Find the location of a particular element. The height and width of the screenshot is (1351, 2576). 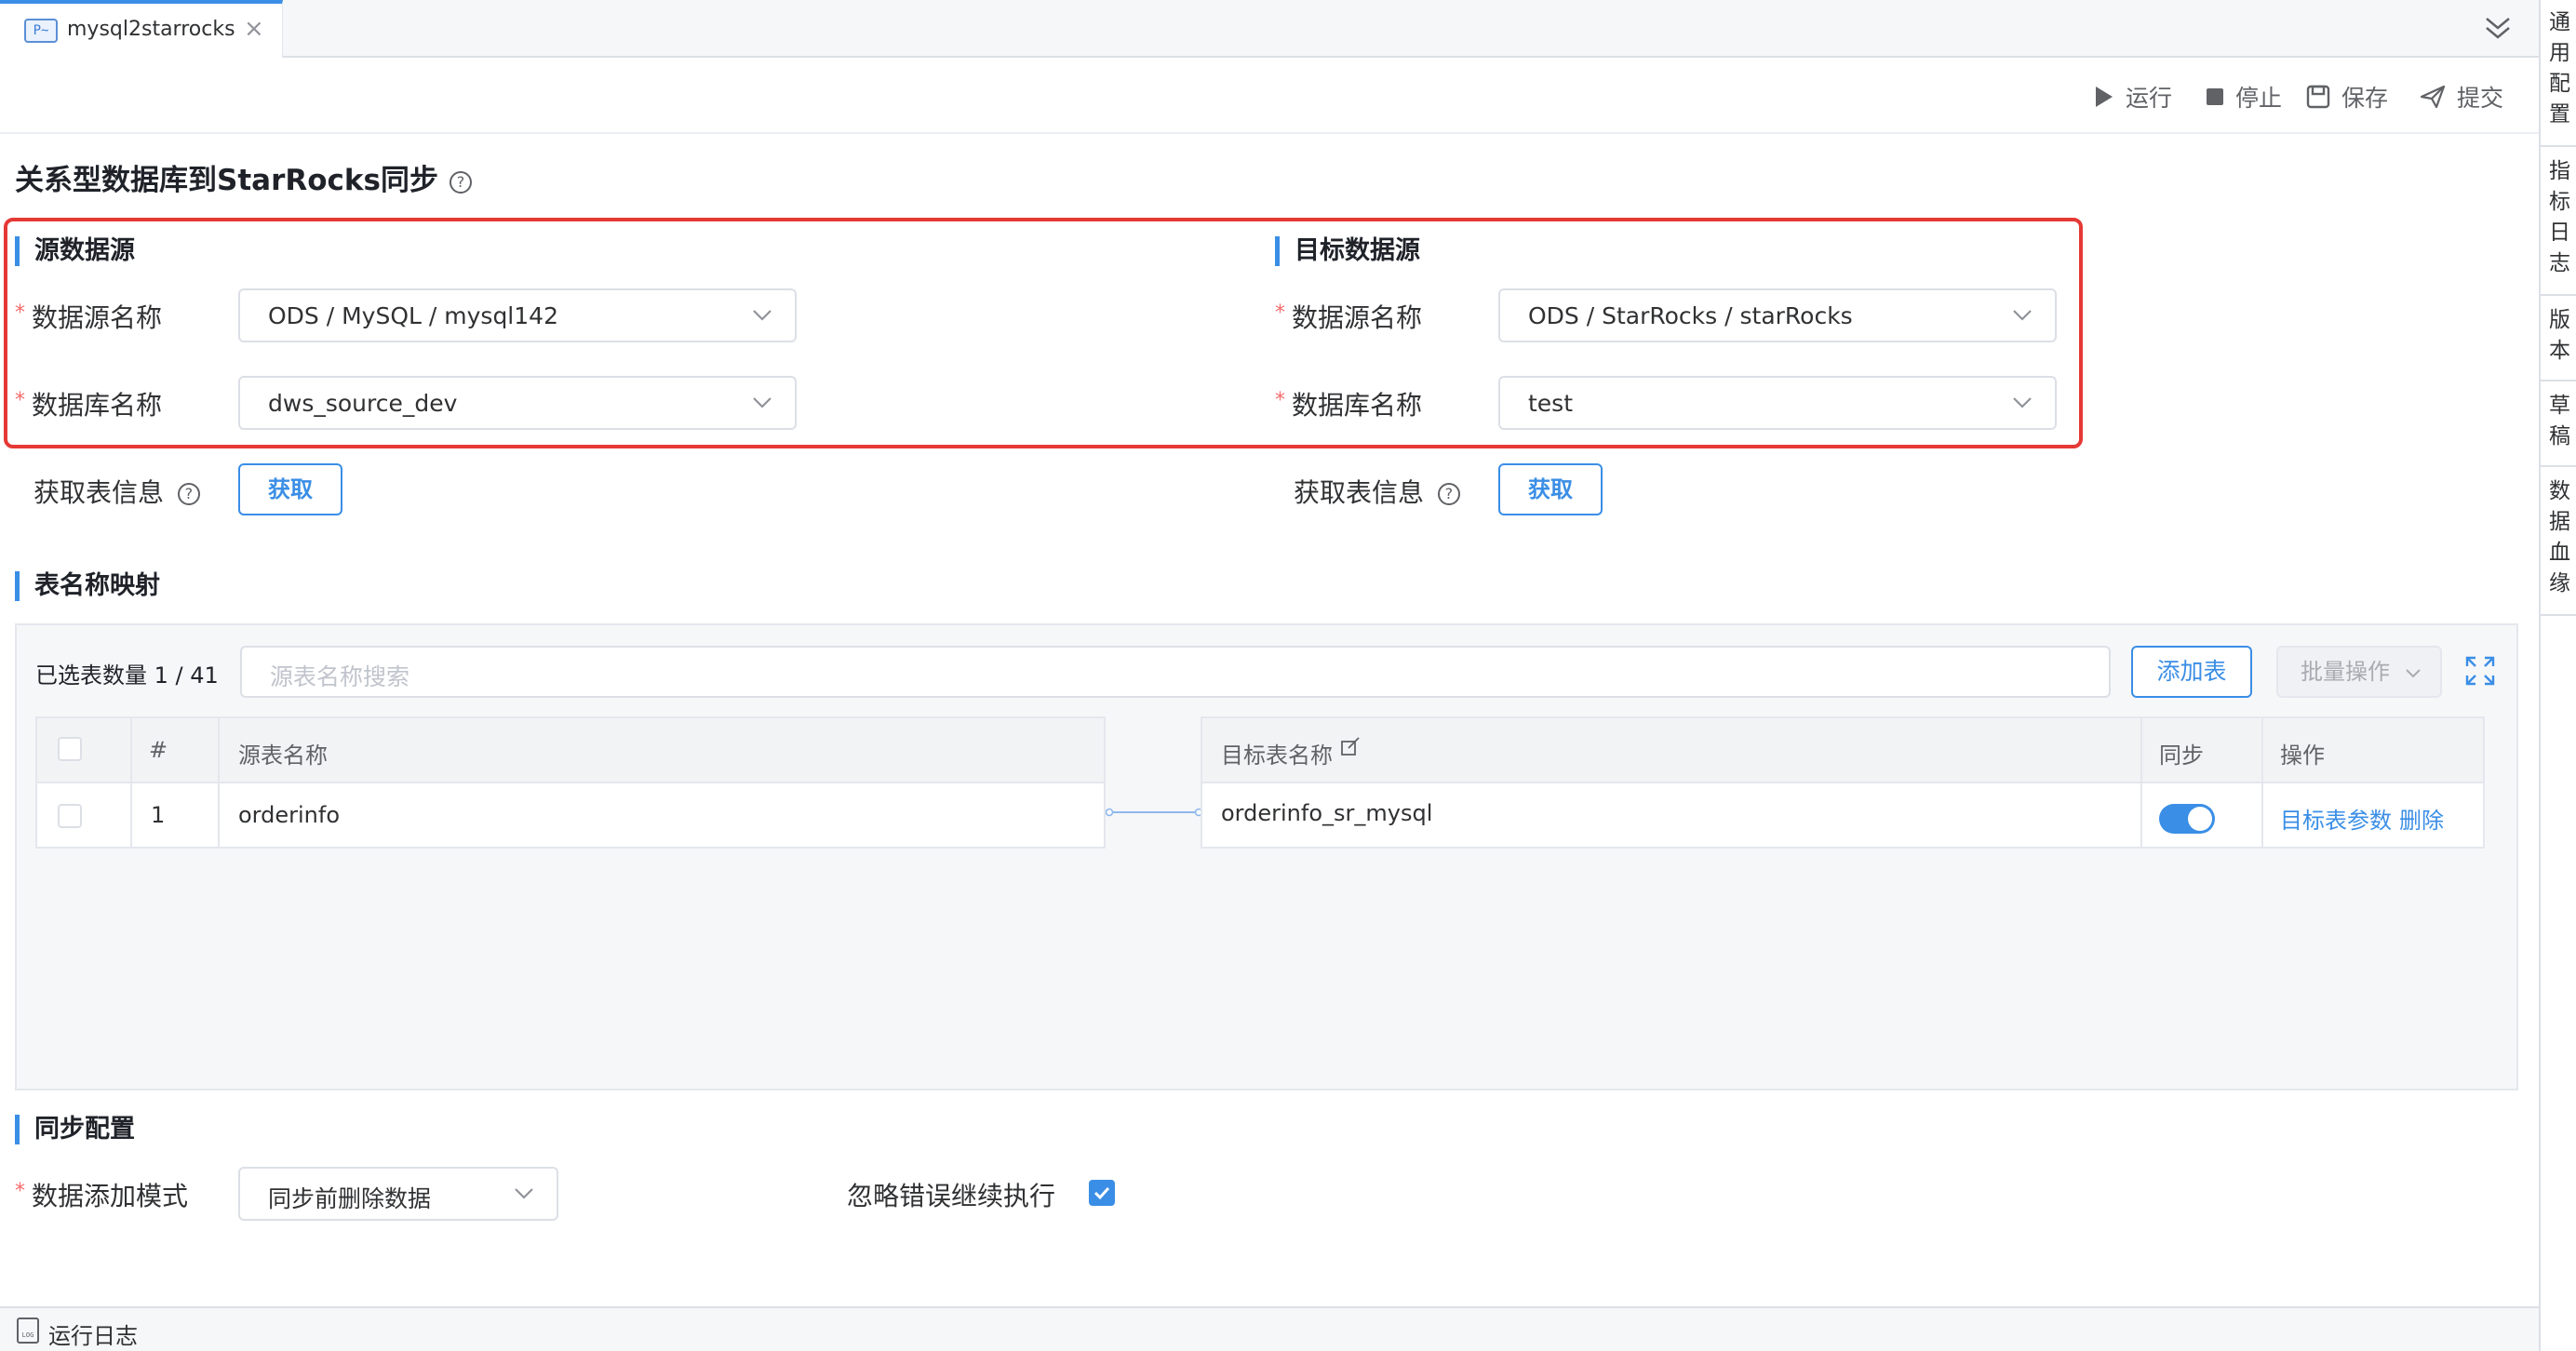

side-tab-label: 版本 is located at coordinates (2559, 335).